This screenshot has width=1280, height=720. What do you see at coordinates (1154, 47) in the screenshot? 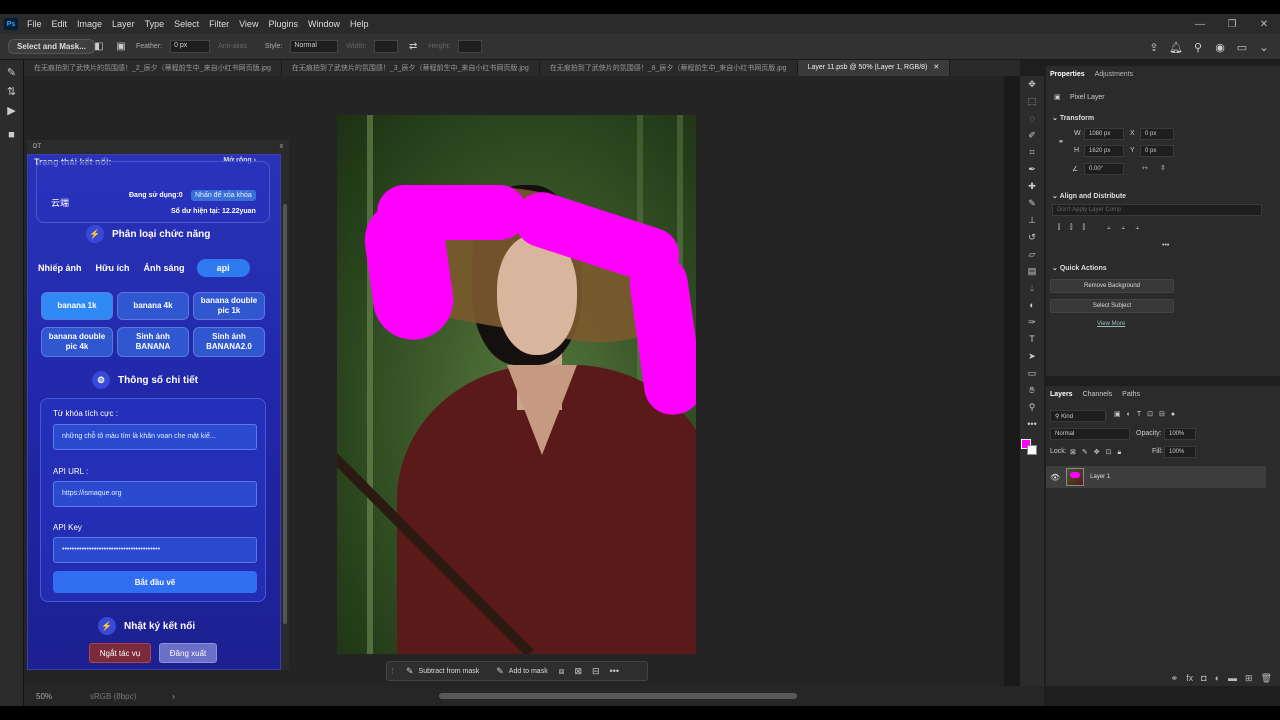
I see `share-icon: ⇪` at bounding box center [1154, 47].